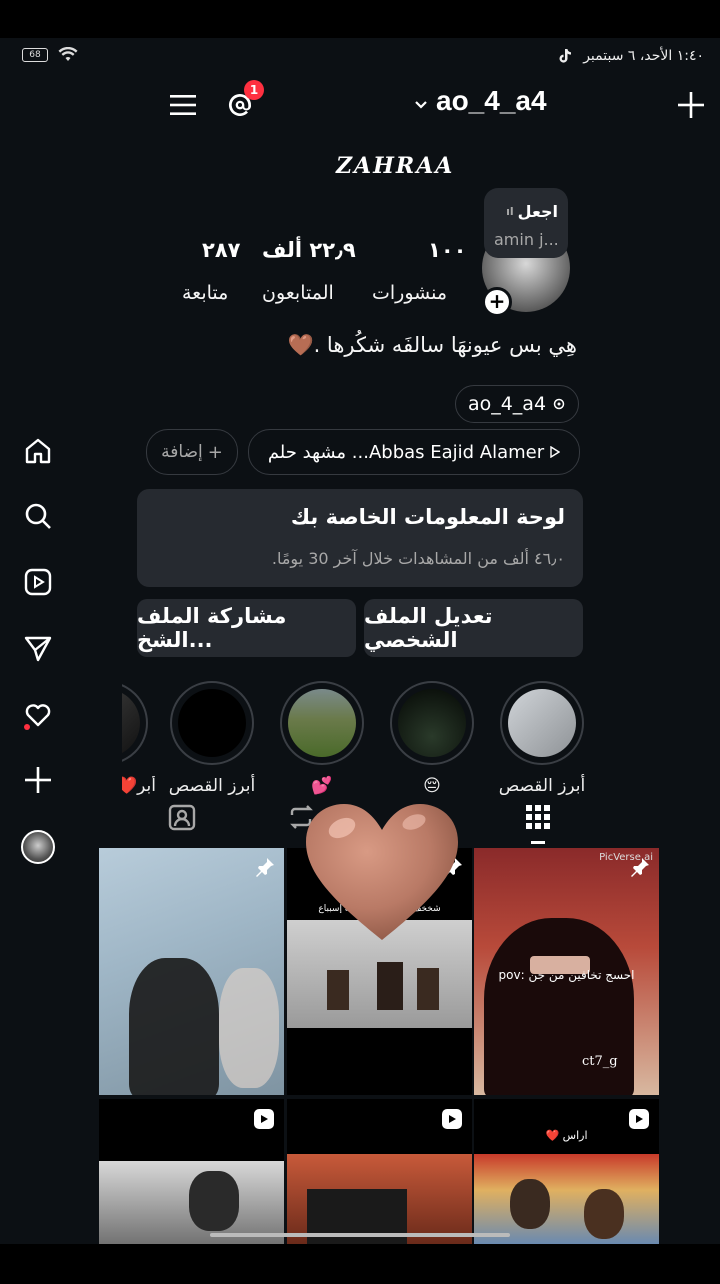 This screenshot has height=1284, width=720. I want to click on dashboard-title: لوحة المعلومات الخاصة بك, so click(427, 517).